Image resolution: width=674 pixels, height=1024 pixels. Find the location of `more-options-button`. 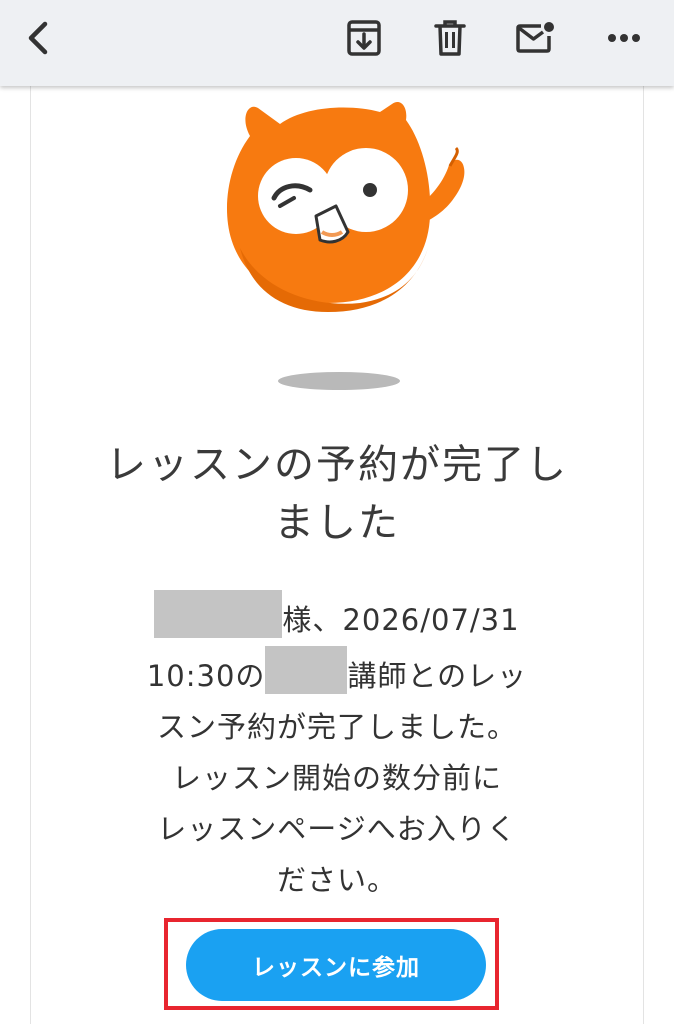

more-options-button is located at coordinates (624, 38).